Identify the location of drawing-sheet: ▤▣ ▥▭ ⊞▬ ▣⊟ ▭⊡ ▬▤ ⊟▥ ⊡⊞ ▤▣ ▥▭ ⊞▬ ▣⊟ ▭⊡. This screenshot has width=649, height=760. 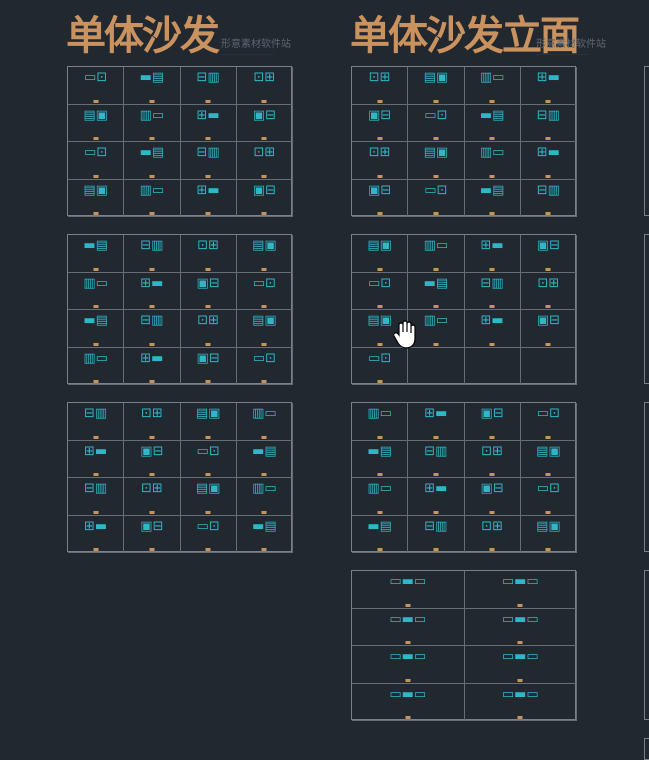
(464, 309).